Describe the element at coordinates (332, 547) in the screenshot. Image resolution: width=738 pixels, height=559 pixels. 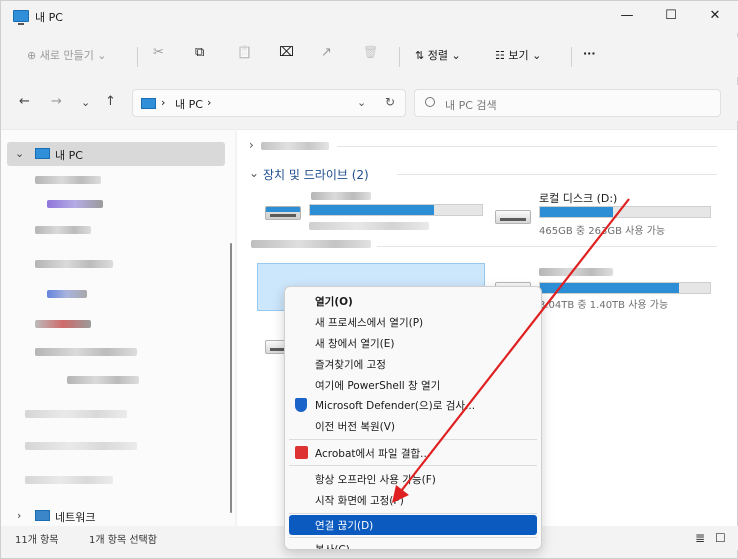
I see `menu-item-label: 복사(C)` at that location.